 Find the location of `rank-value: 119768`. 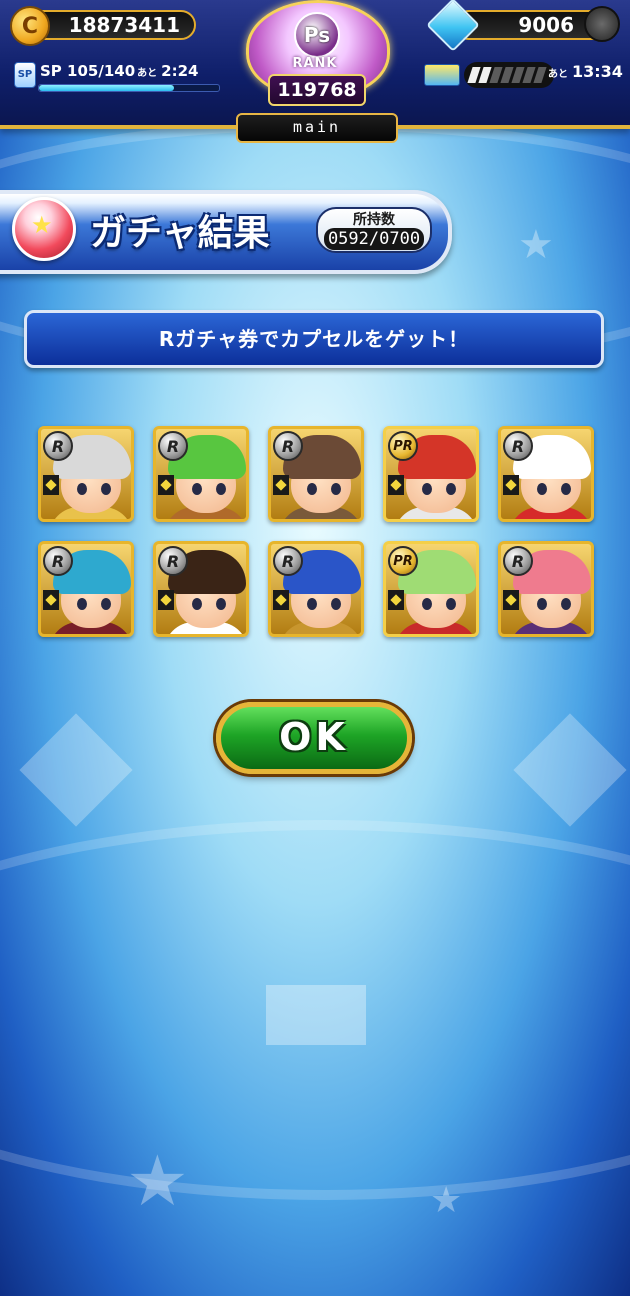

rank-value: 119768 is located at coordinates (317, 90).